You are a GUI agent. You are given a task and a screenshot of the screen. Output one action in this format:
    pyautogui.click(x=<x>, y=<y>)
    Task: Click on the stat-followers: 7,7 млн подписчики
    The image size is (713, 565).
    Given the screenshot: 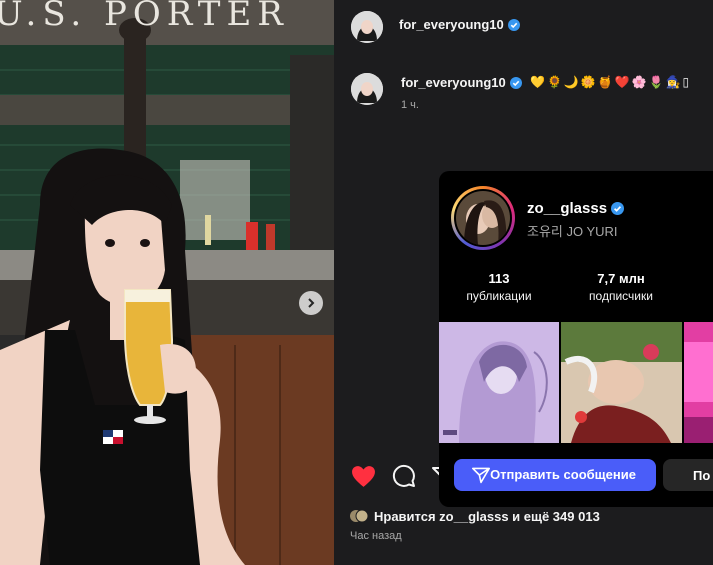 What is the action you would take?
    pyautogui.click(x=621, y=287)
    